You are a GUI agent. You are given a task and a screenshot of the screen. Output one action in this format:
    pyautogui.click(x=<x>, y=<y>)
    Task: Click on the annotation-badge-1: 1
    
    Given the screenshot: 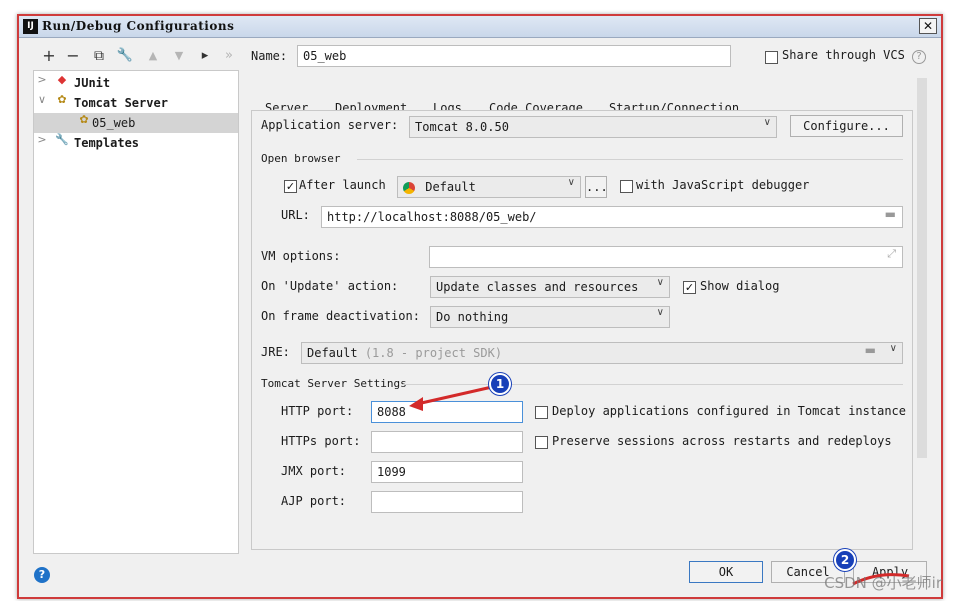 What is the action you would take?
    pyautogui.click(x=500, y=384)
    